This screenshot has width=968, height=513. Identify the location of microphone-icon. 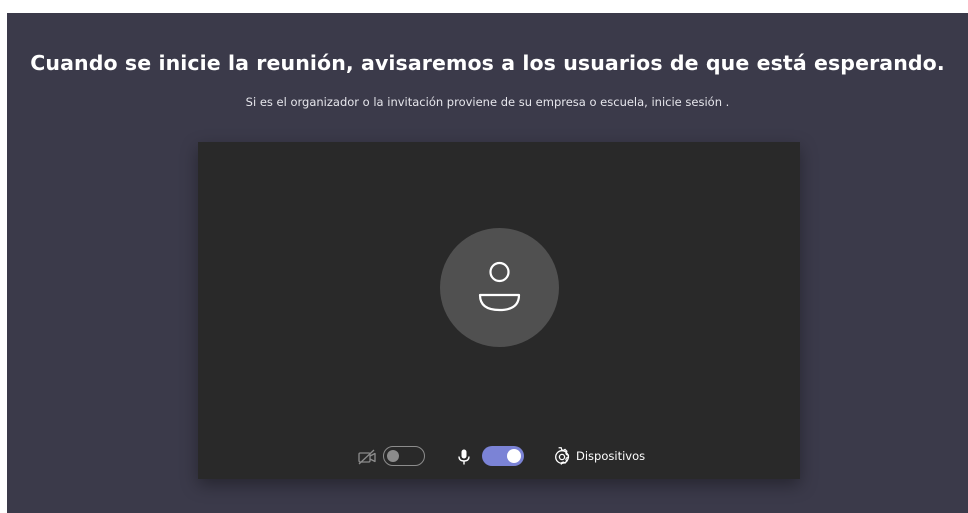
(464, 457).